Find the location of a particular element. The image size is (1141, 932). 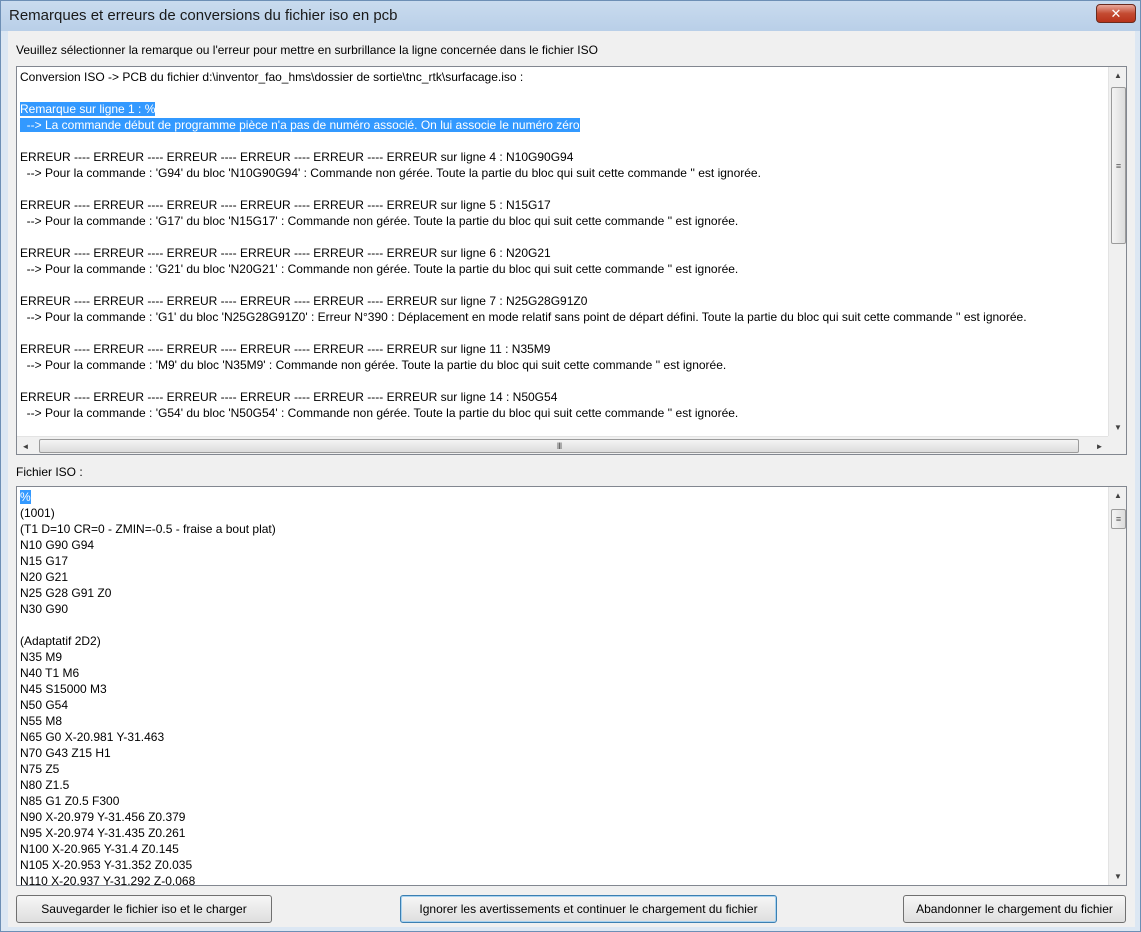

iso-file-label: Fichier ISO : is located at coordinates (49, 472).